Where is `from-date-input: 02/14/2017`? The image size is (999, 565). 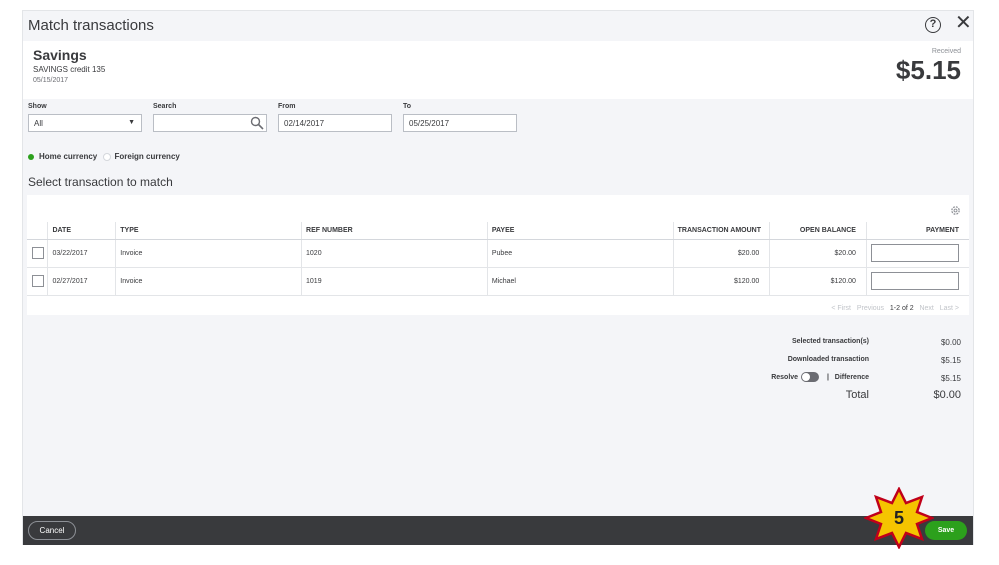 from-date-input: 02/14/2017 is located at coordinates (335, 123).